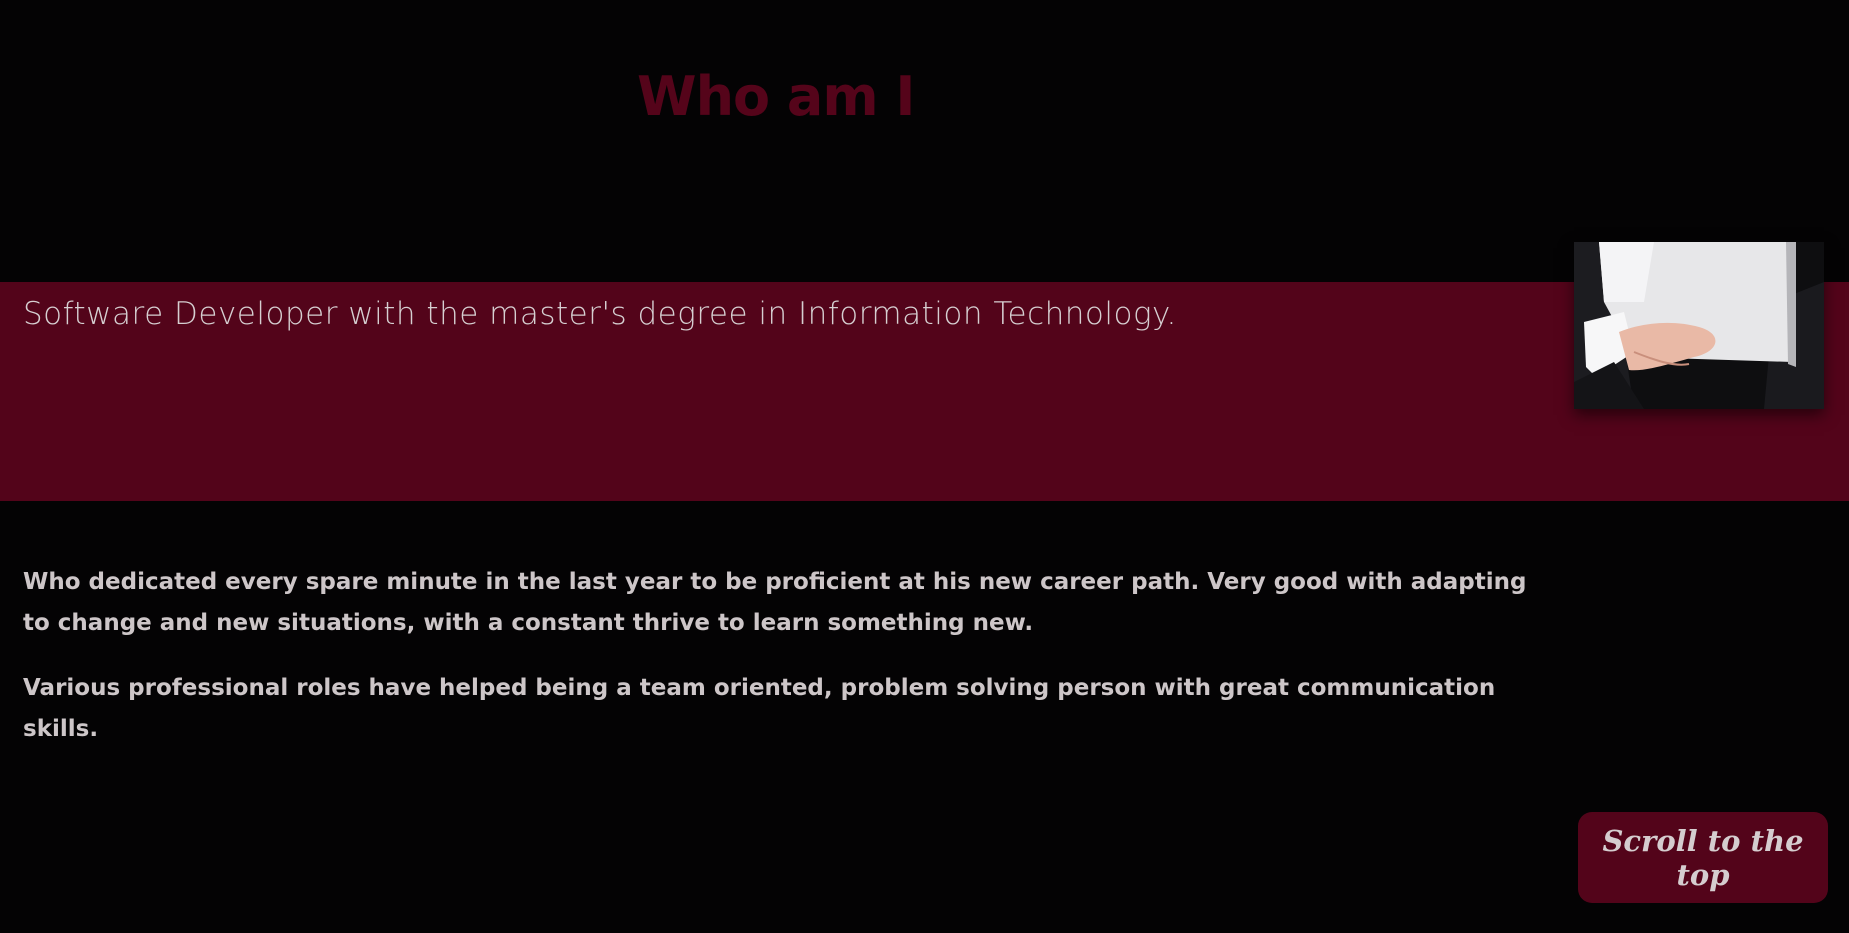  I want to click on profile-photo, so click(1699, 325).